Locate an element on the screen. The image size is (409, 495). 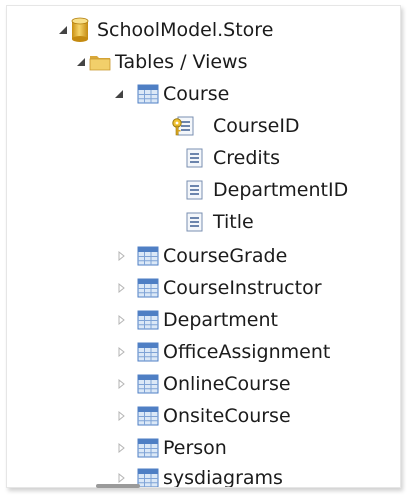
tree-node-table: Person is located at coordinates (202, 448).